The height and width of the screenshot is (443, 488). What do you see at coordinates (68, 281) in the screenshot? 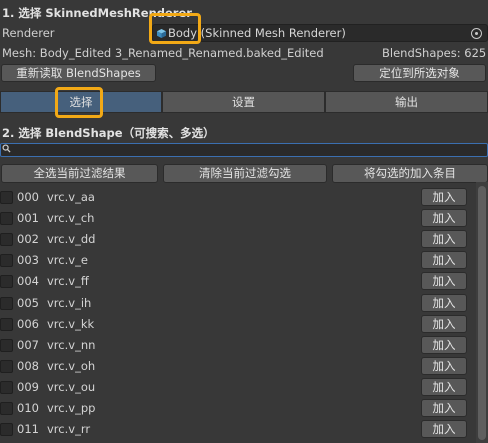
I see `blendshape-name: vrc.v_ff` at bounding box center [68, 281].